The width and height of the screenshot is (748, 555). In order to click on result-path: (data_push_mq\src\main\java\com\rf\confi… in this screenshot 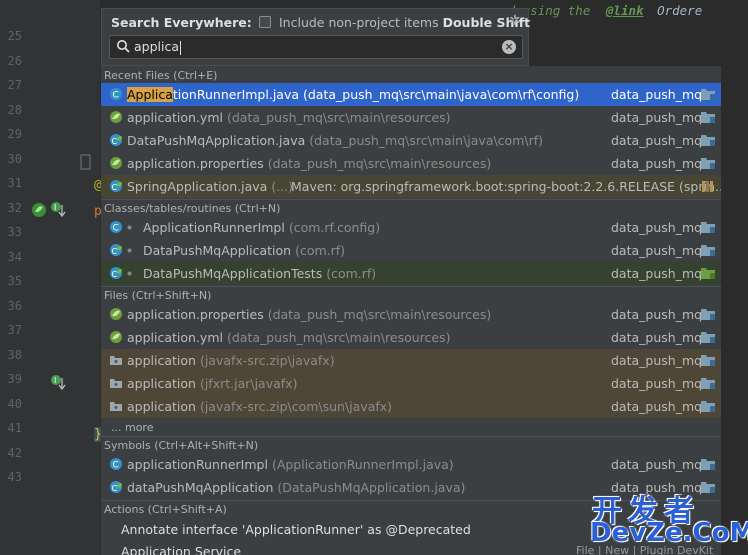, I will do `click(441, 94)`.